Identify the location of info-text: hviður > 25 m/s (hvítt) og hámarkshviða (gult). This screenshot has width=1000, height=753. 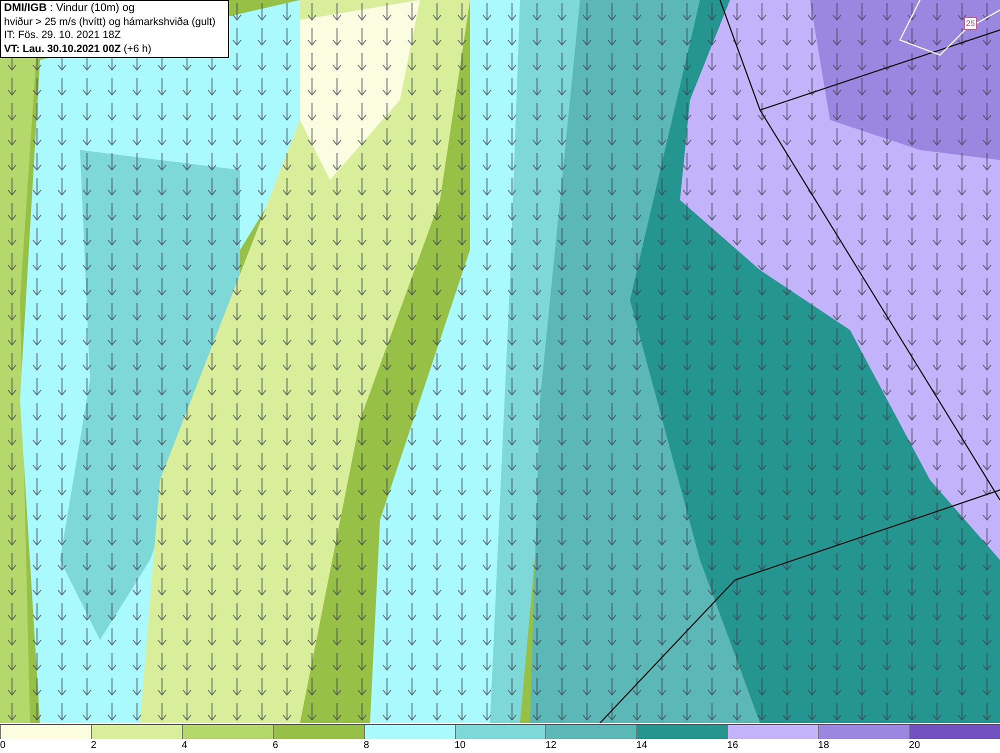
(110, 22).